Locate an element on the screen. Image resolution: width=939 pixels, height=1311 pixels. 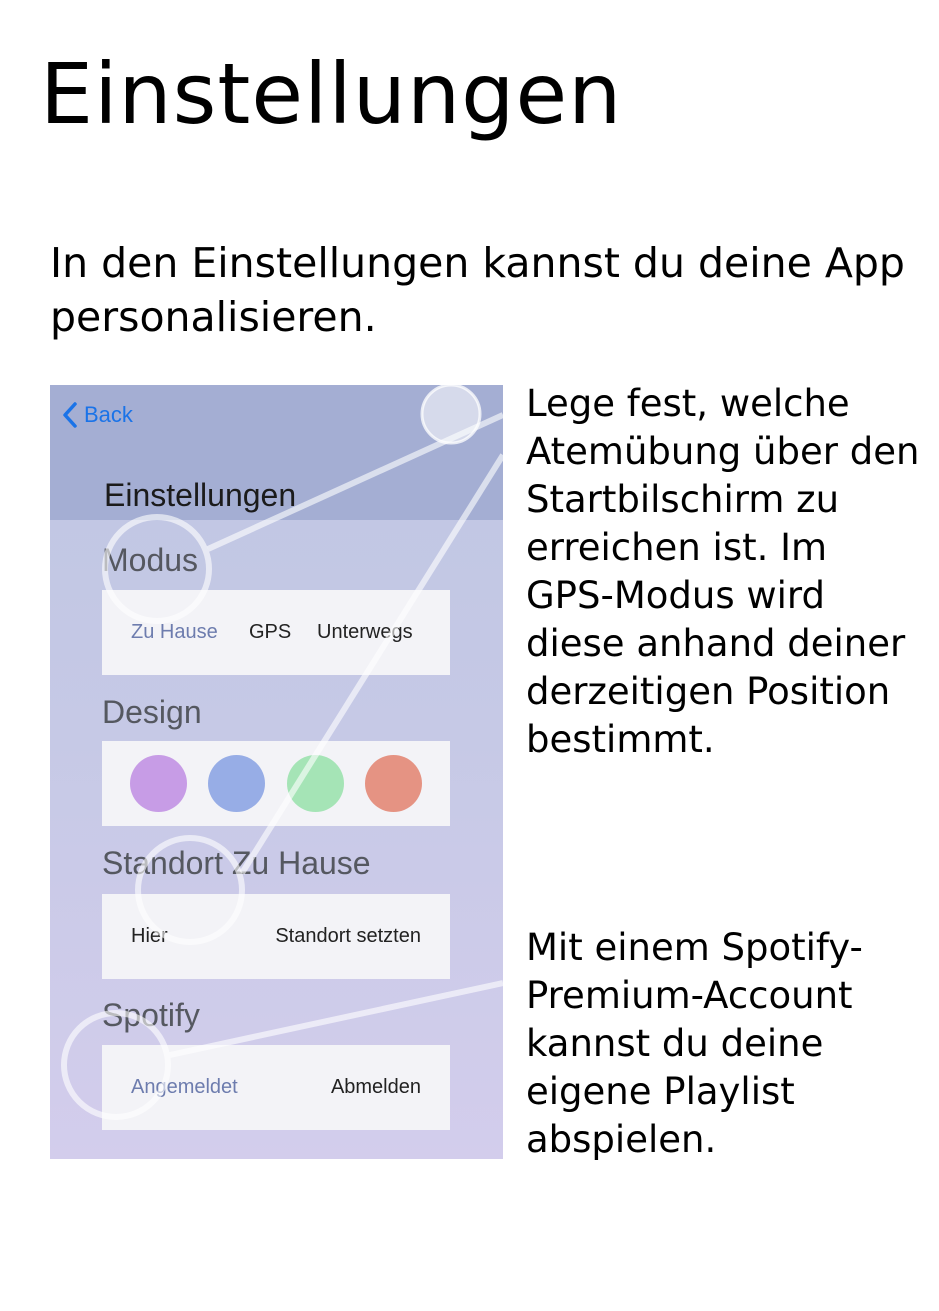
navigation-bar: Back Einstellungen is located at coordinates (276, 452).